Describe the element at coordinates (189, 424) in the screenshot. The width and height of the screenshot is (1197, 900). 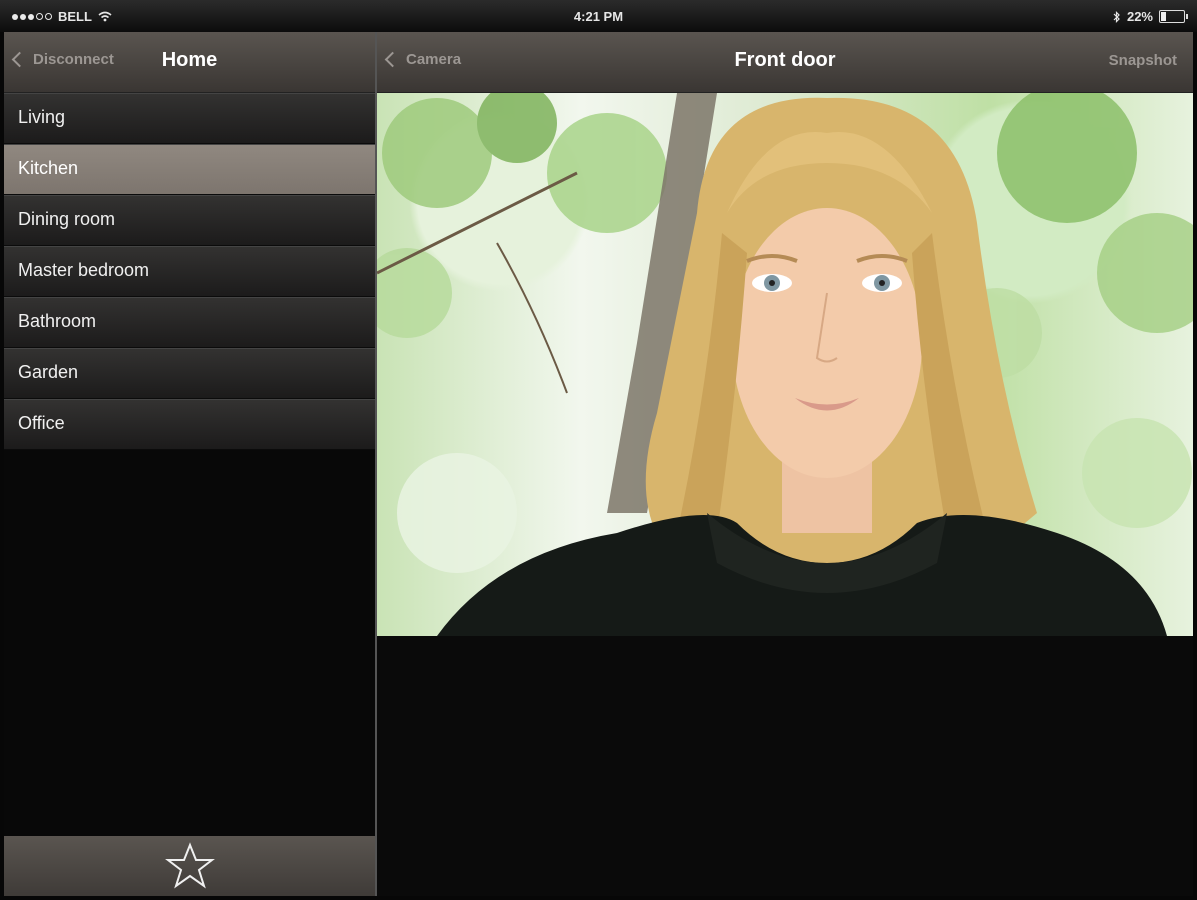
I see `room-item-office: Office` at that location.